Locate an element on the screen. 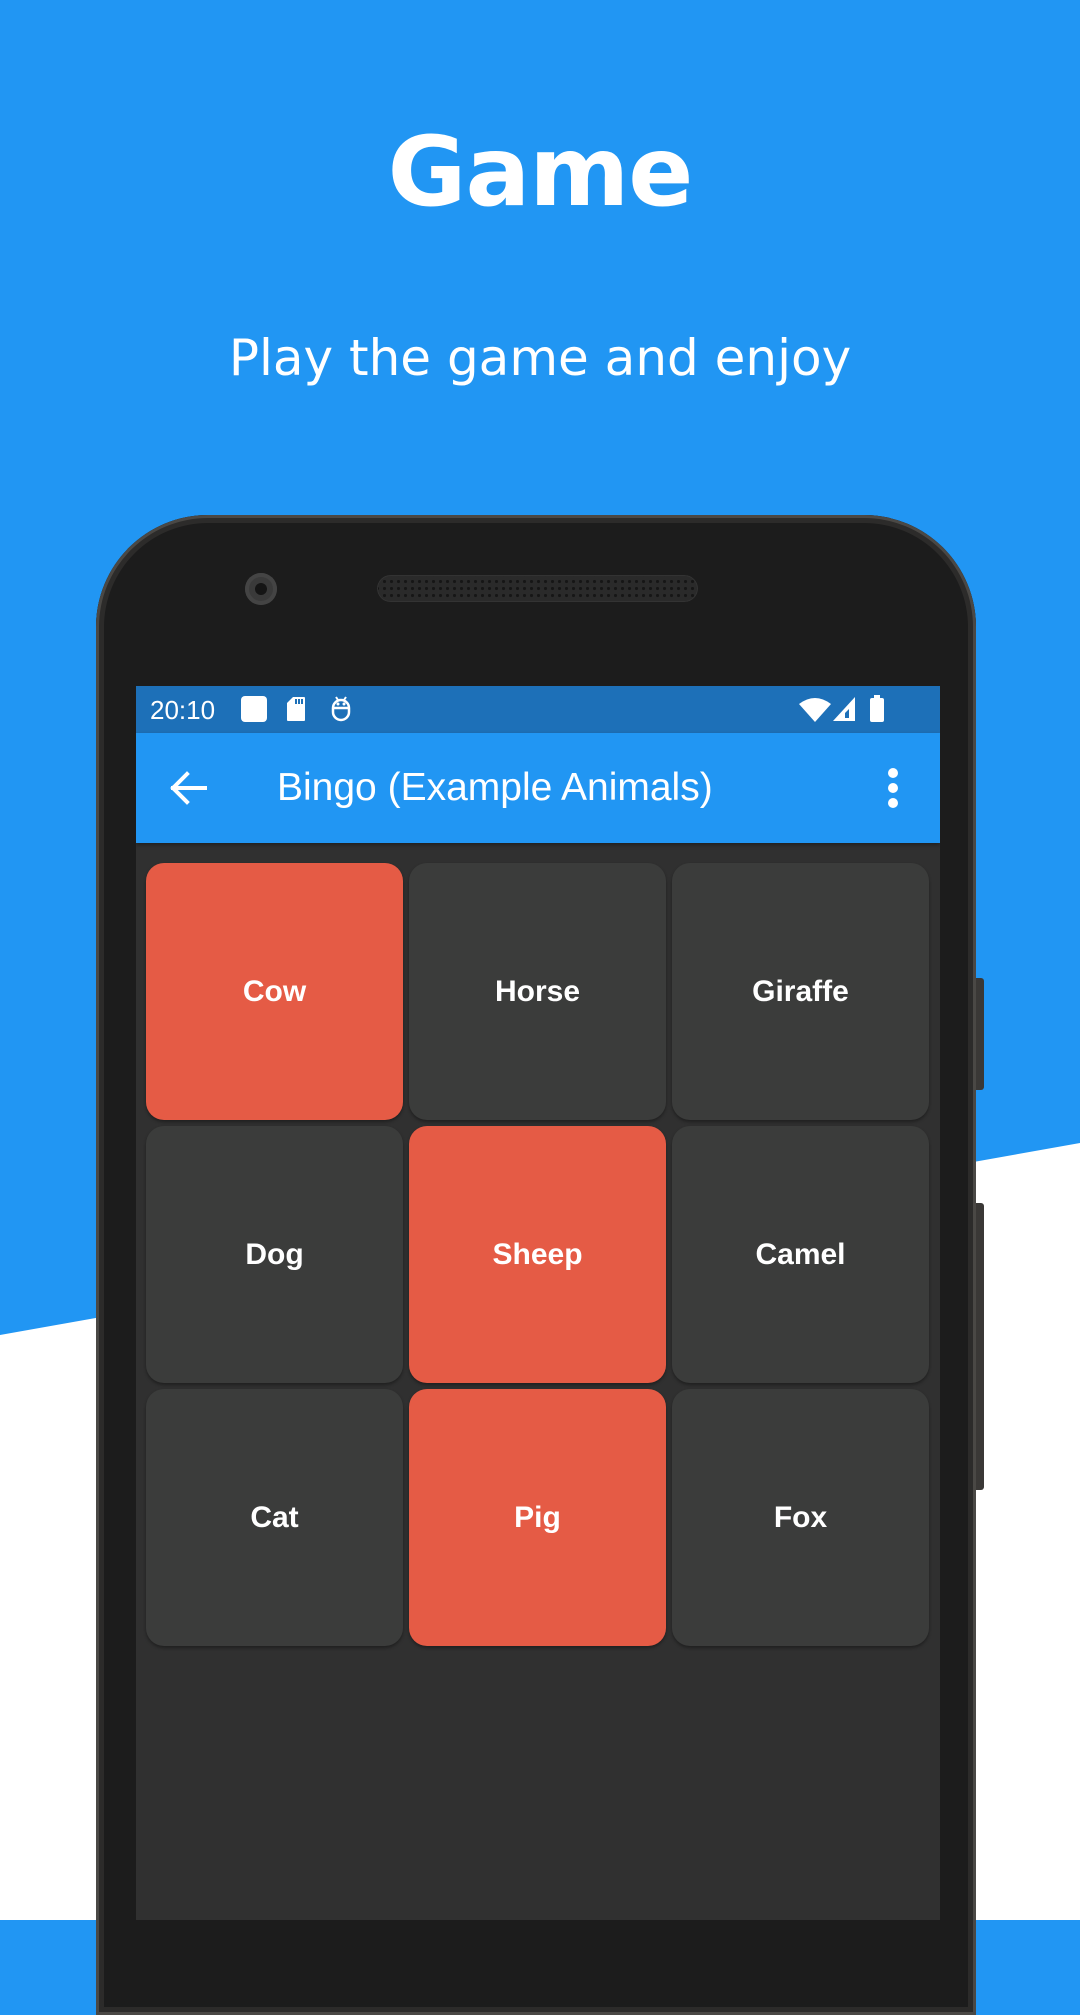 This screenshot has height=2015, width=1080. status-bar: 20:10 is located at coordinates (538, 709).